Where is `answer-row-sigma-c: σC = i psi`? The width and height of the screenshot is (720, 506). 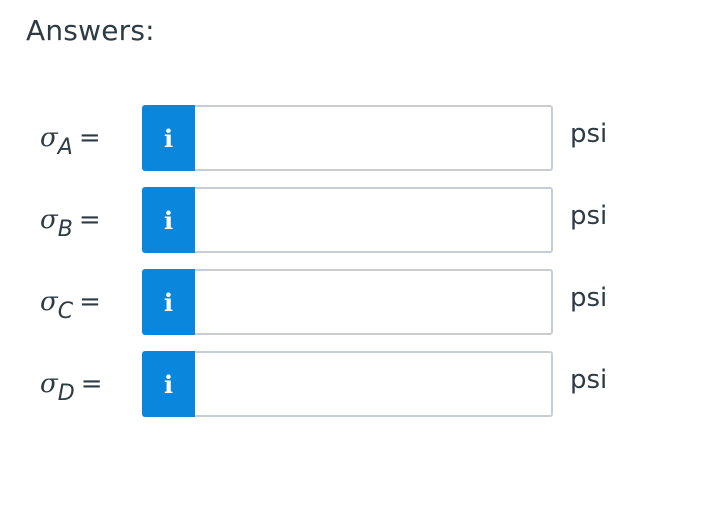 answer-row-sigma-c: σC = i psi is located at coordinates (360, 302).